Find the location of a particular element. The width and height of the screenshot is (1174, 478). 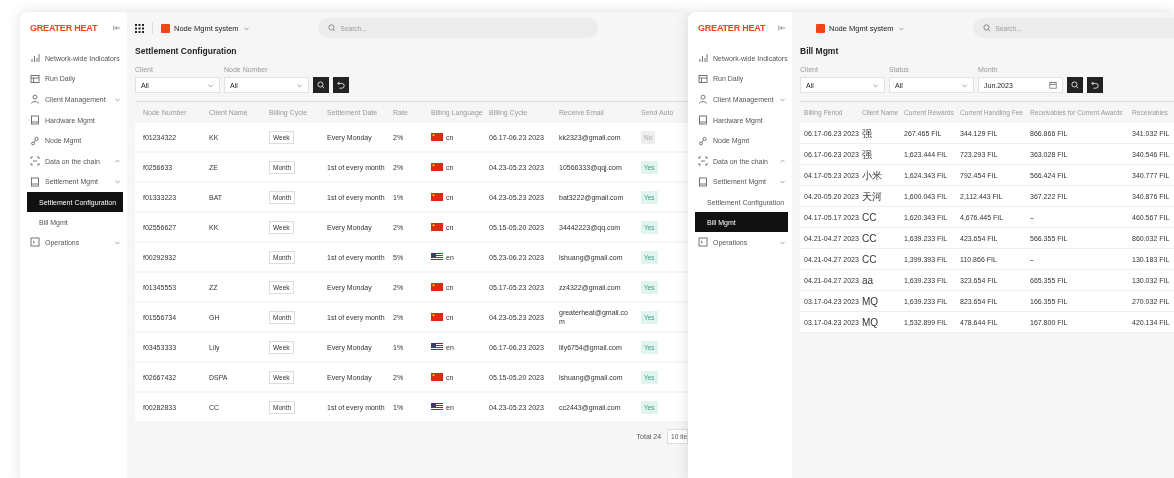

apps-grid-icon is located at coordinates (139, 28).